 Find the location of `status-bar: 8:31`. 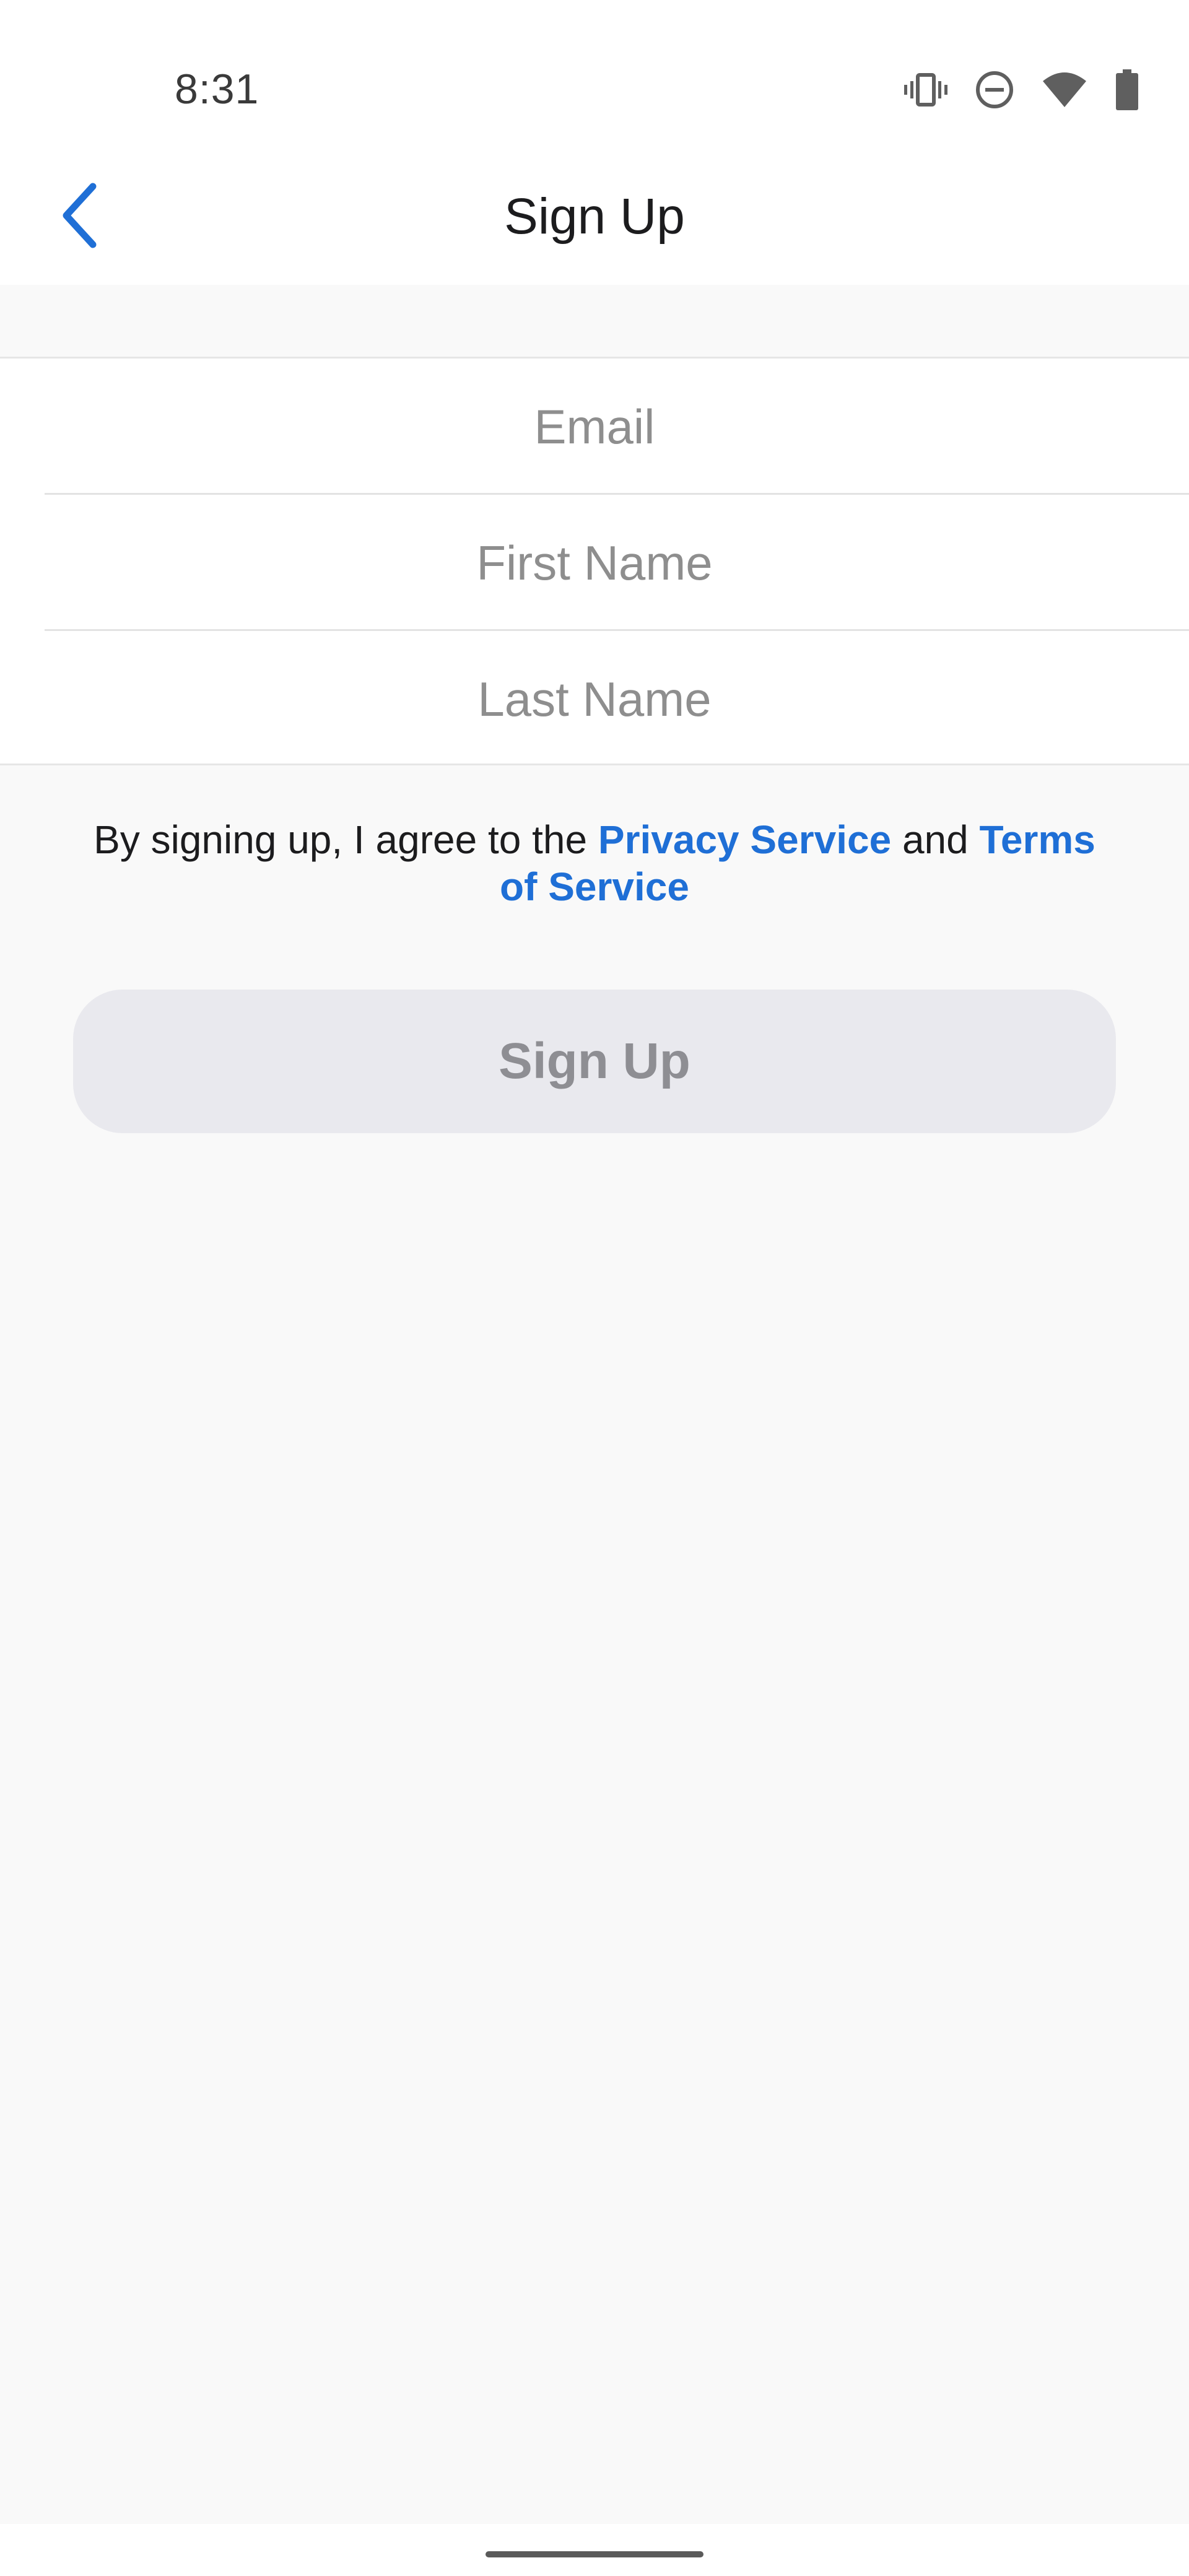

status-bar: 8:31 is located at coordinates (594, 93).